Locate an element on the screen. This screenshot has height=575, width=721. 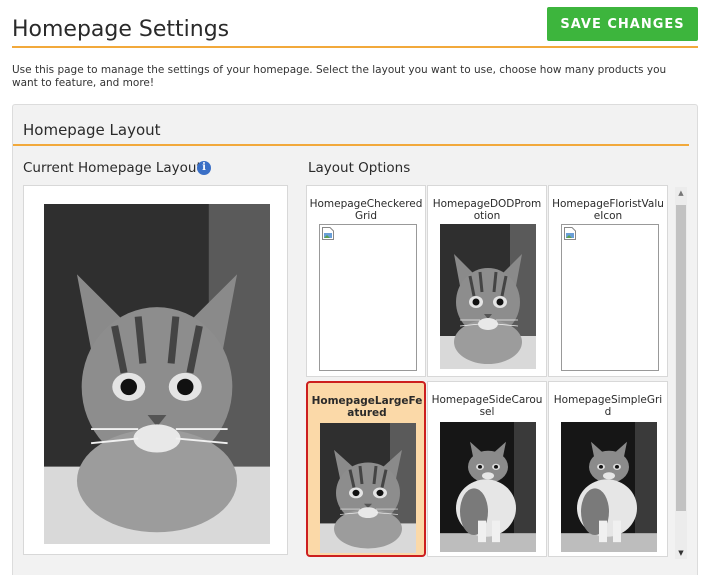
scroll-down-arrow-icon: ▼ is located at coordinates (681, 553).